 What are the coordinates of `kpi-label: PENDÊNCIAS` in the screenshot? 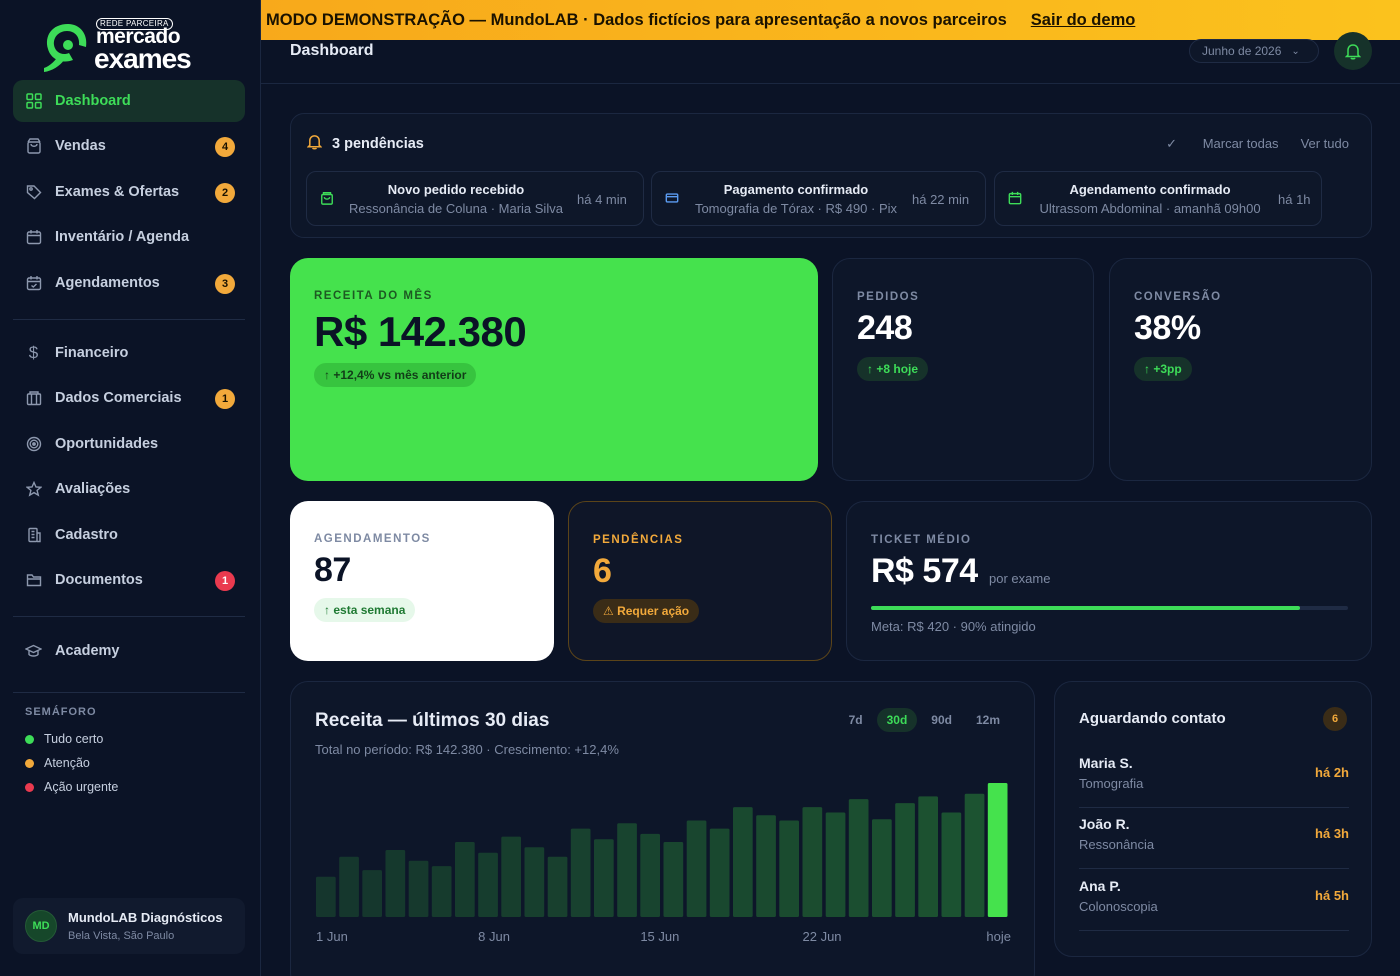 It's located at (638, 540).